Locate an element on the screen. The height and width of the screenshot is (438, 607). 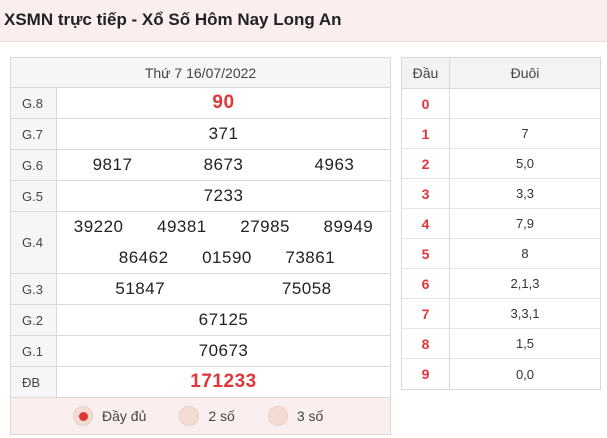
prize-number: 8673 is located at coordinates (223, 164).